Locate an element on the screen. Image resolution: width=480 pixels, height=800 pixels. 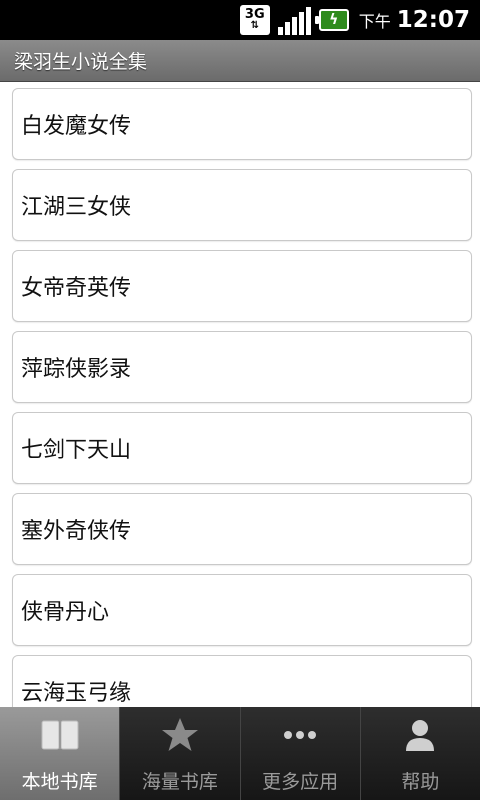
status-bar: 3G ⇅ ϟ 下午 12:07 is located at coordinates (240, 20).